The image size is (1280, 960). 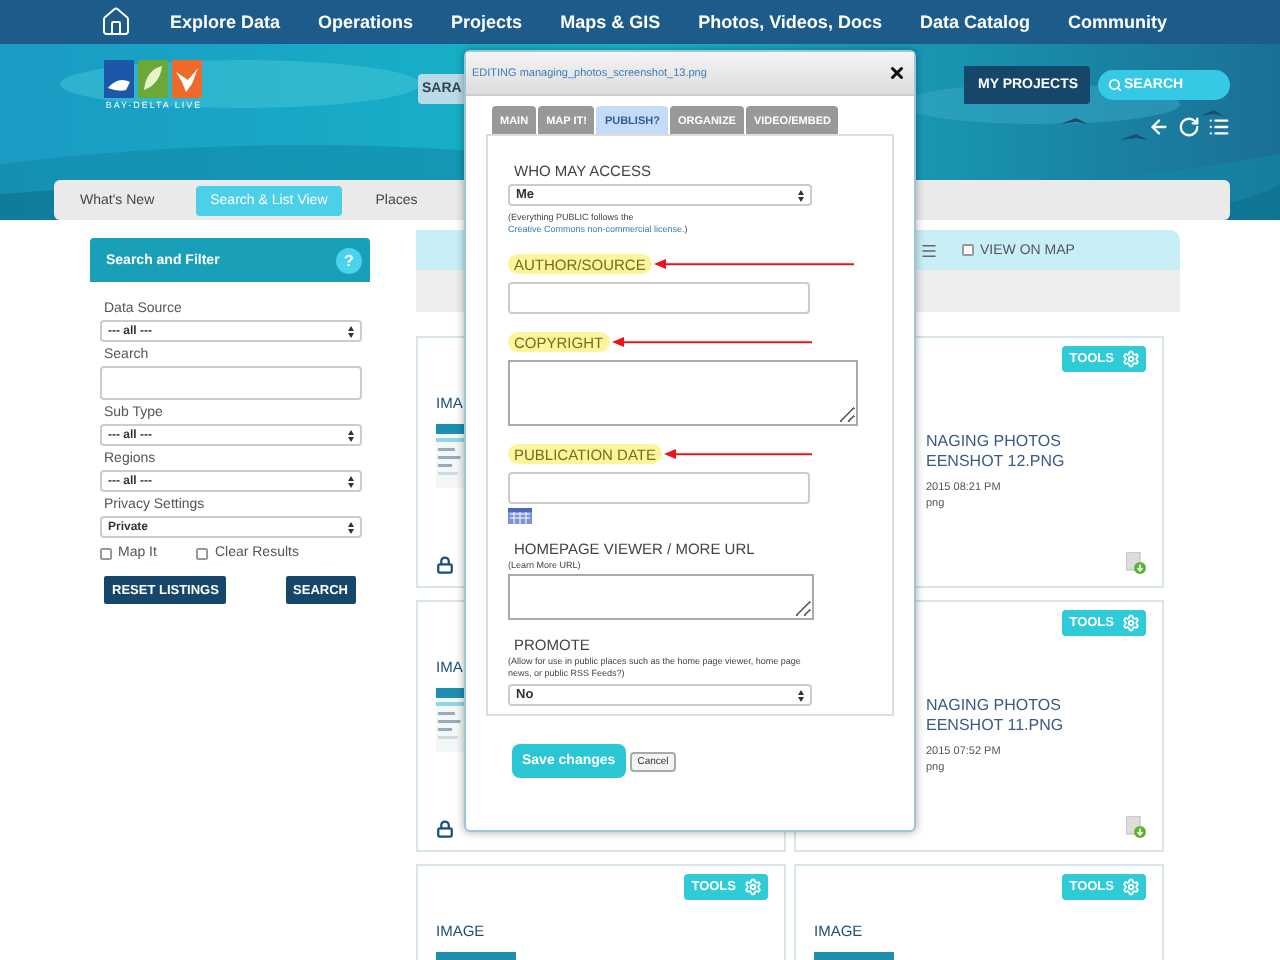 I want to click on nav-link: Projects, so click(x=487, y=22).